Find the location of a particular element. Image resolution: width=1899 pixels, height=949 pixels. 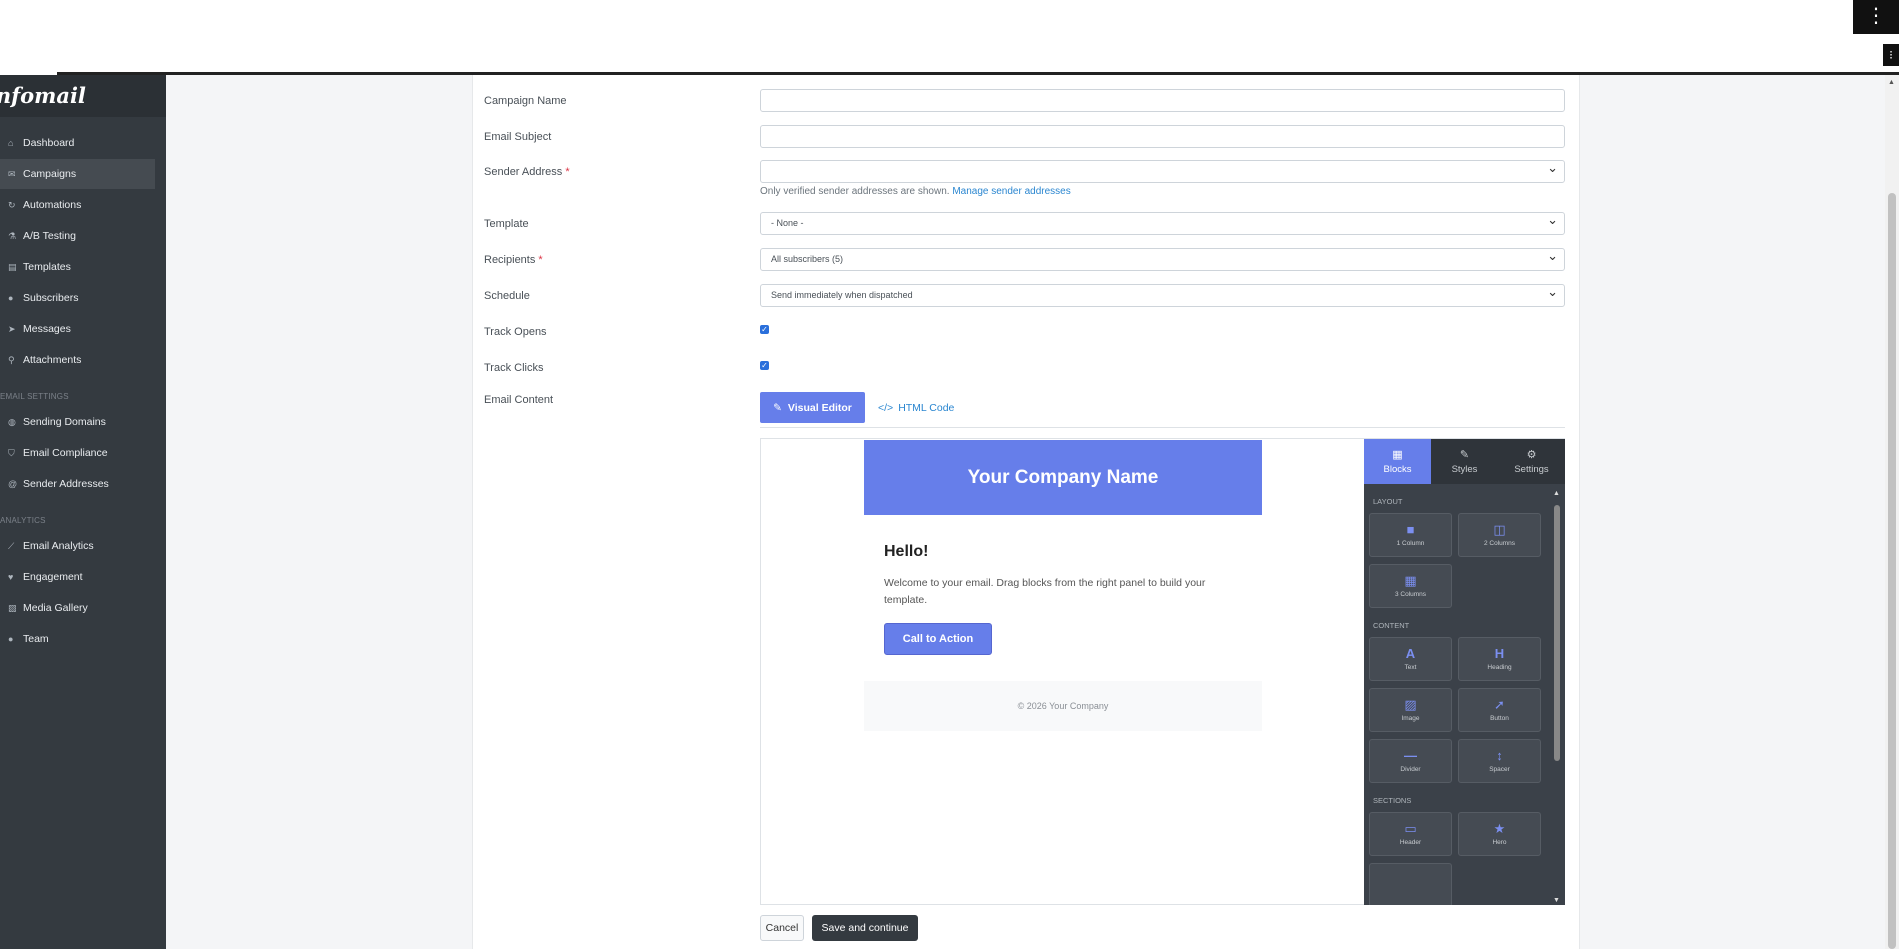

square-icon: ■ is located at coordinates (1410, 529).